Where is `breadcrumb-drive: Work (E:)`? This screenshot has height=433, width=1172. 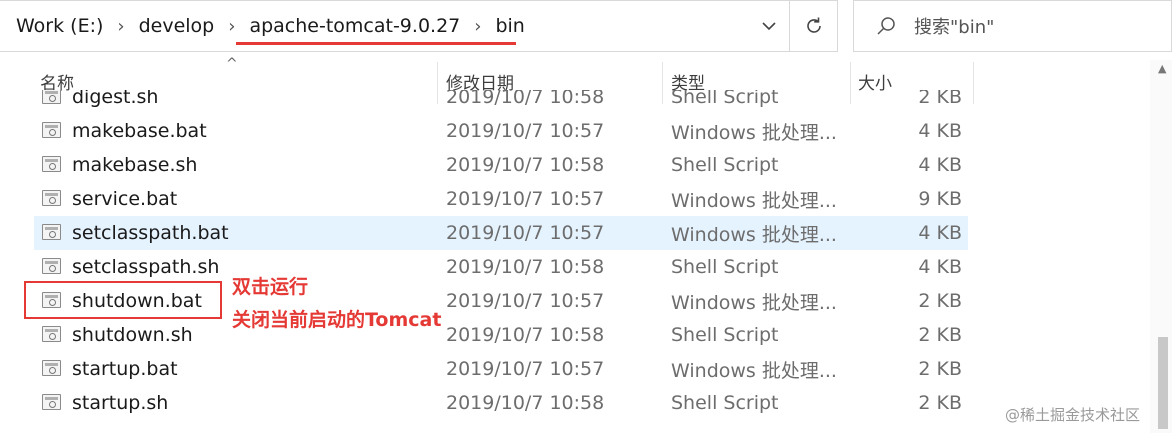
breadcrumb-drive: Work (E:) is located at coordinates (59, 26).